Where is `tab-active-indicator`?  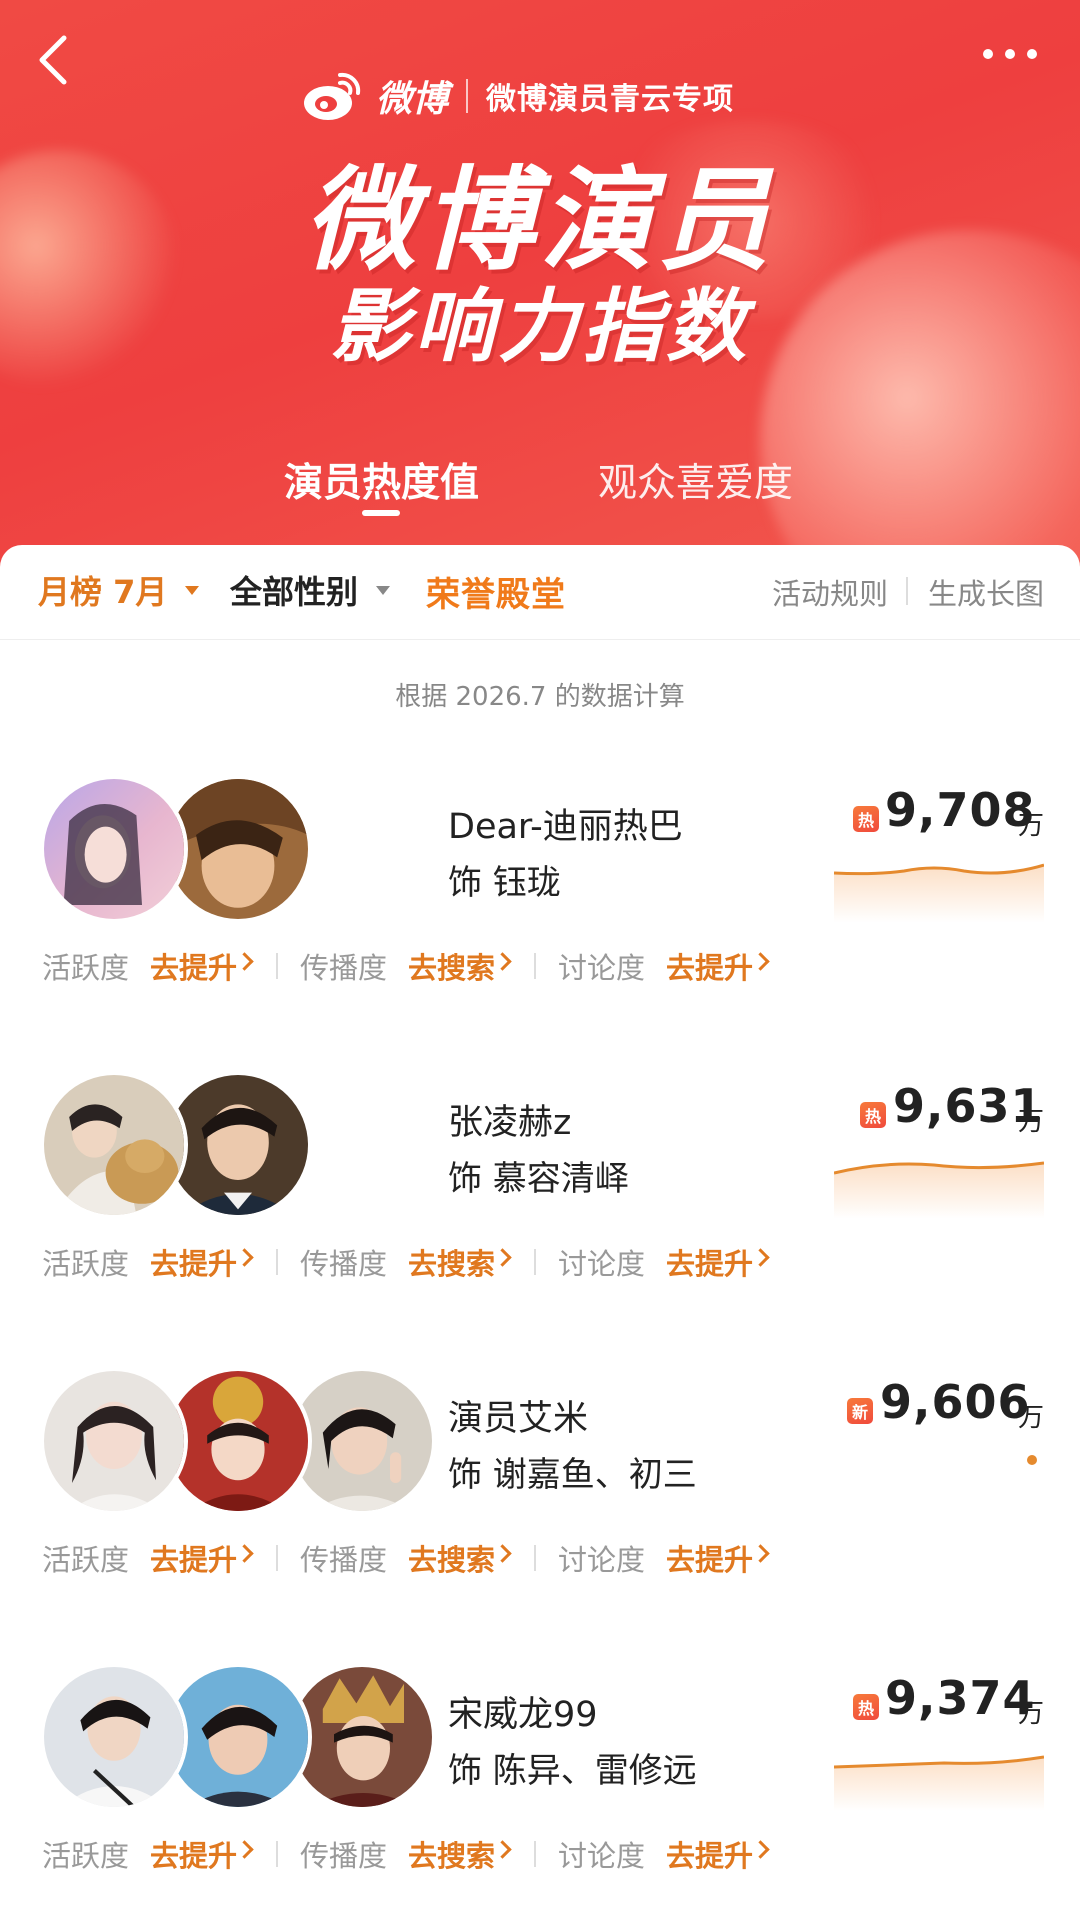 tab-active-indicator is located at coordinates (381, 513).